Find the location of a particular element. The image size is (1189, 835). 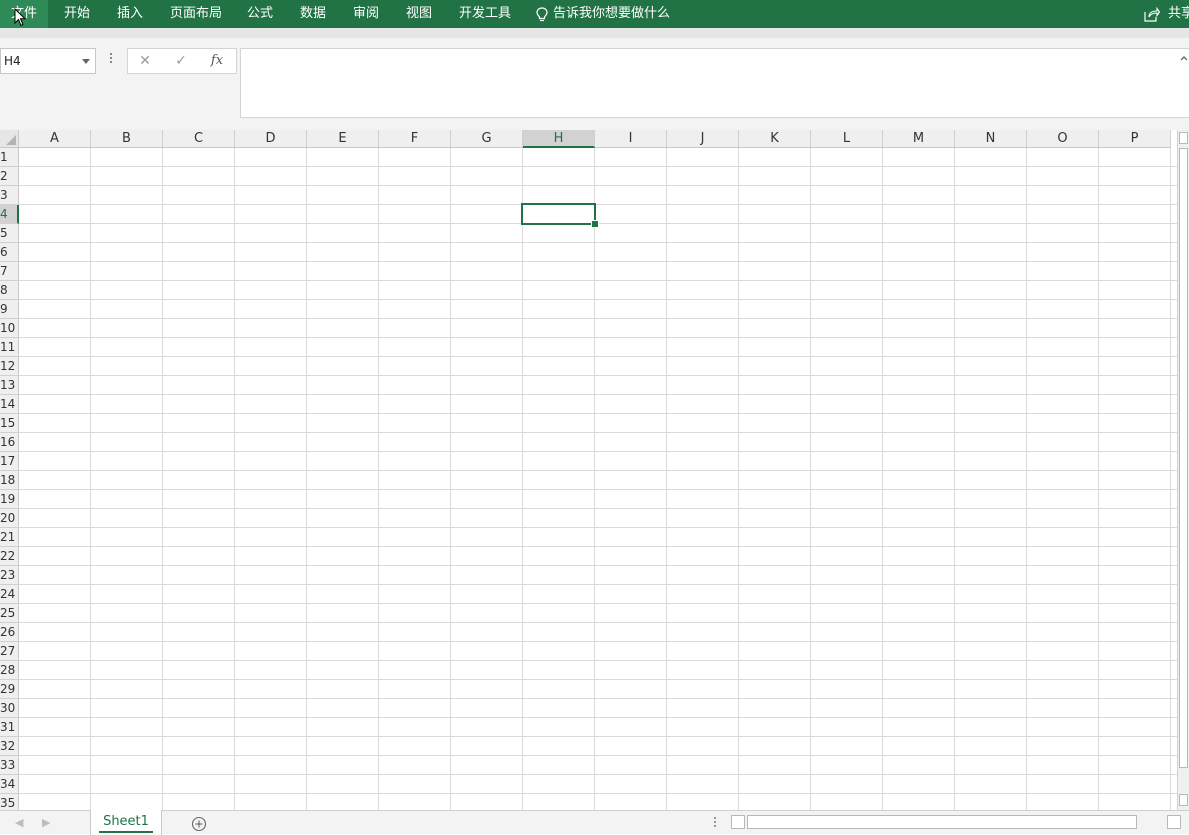

mouse-pointer-icon is located at coordinates (20, 17).